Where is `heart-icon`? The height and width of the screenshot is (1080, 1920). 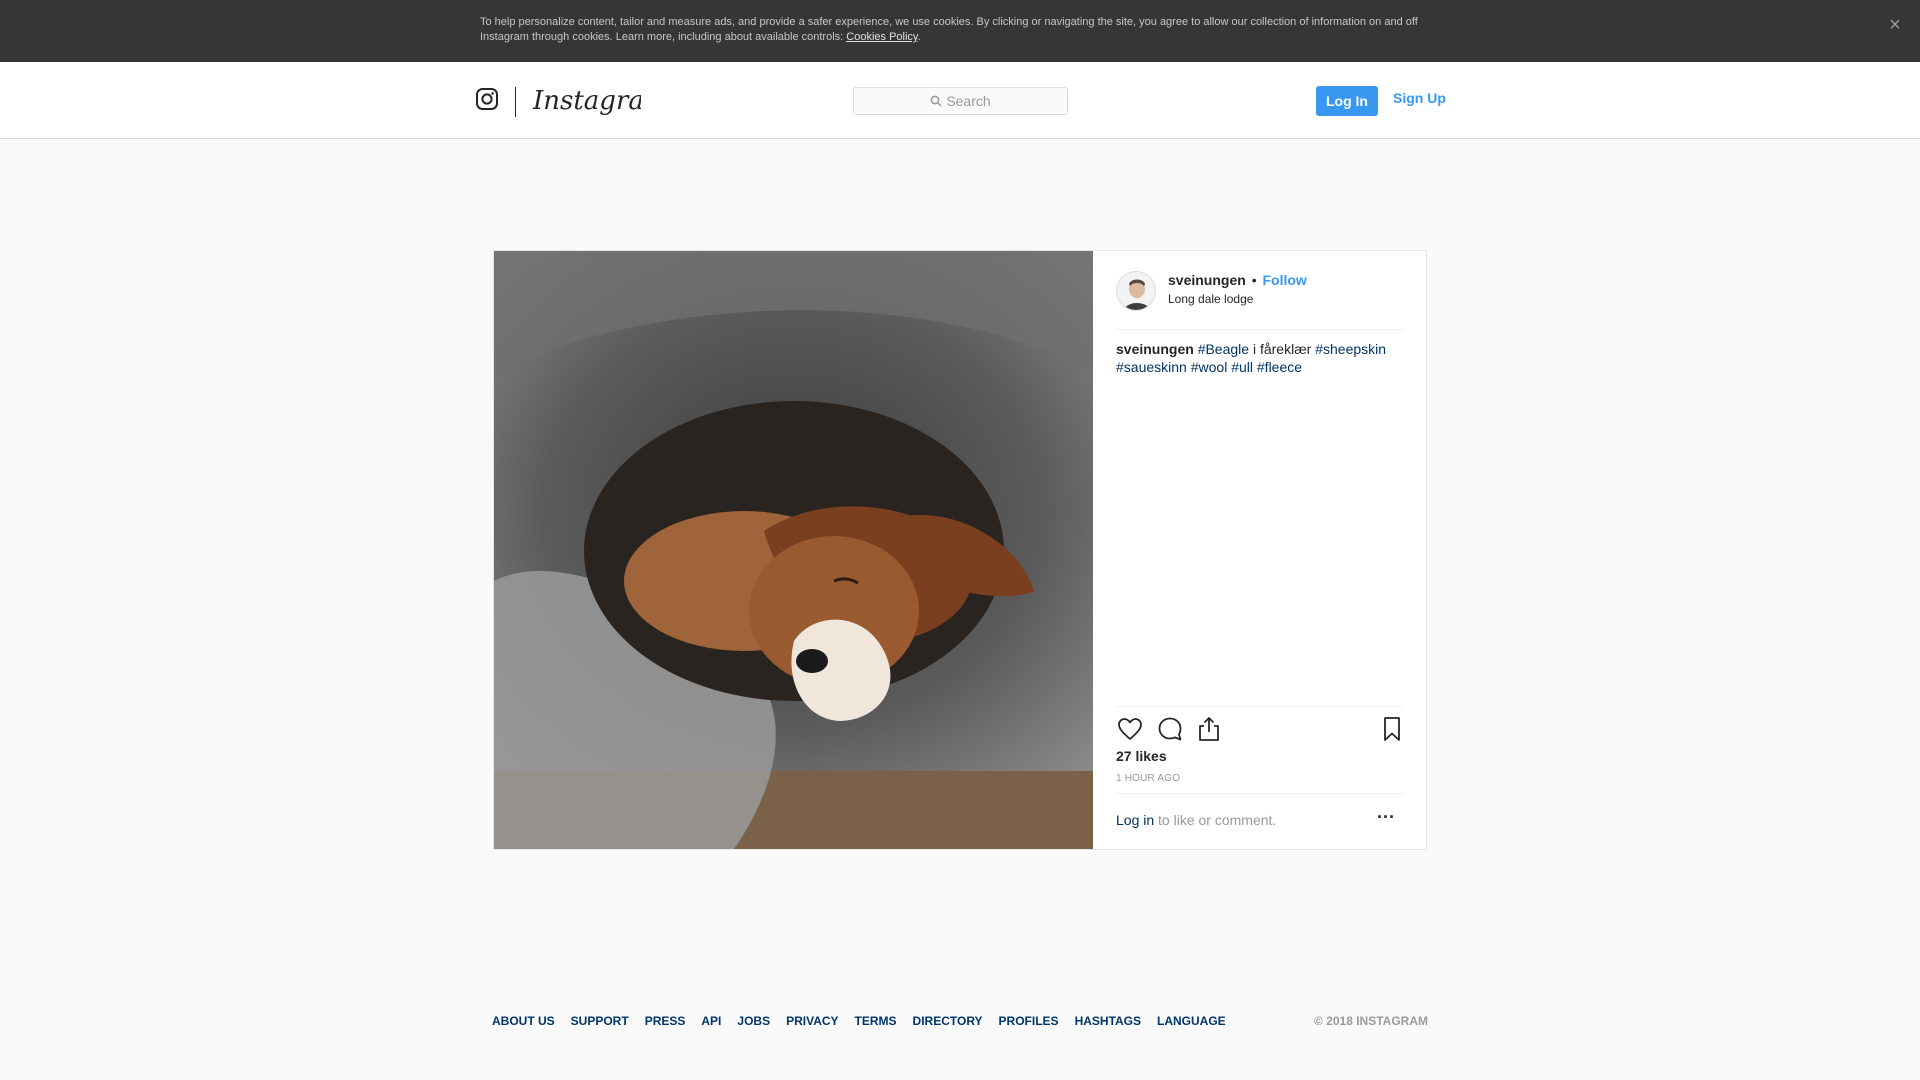
heart-icon is located at coordinates (1130, 729).